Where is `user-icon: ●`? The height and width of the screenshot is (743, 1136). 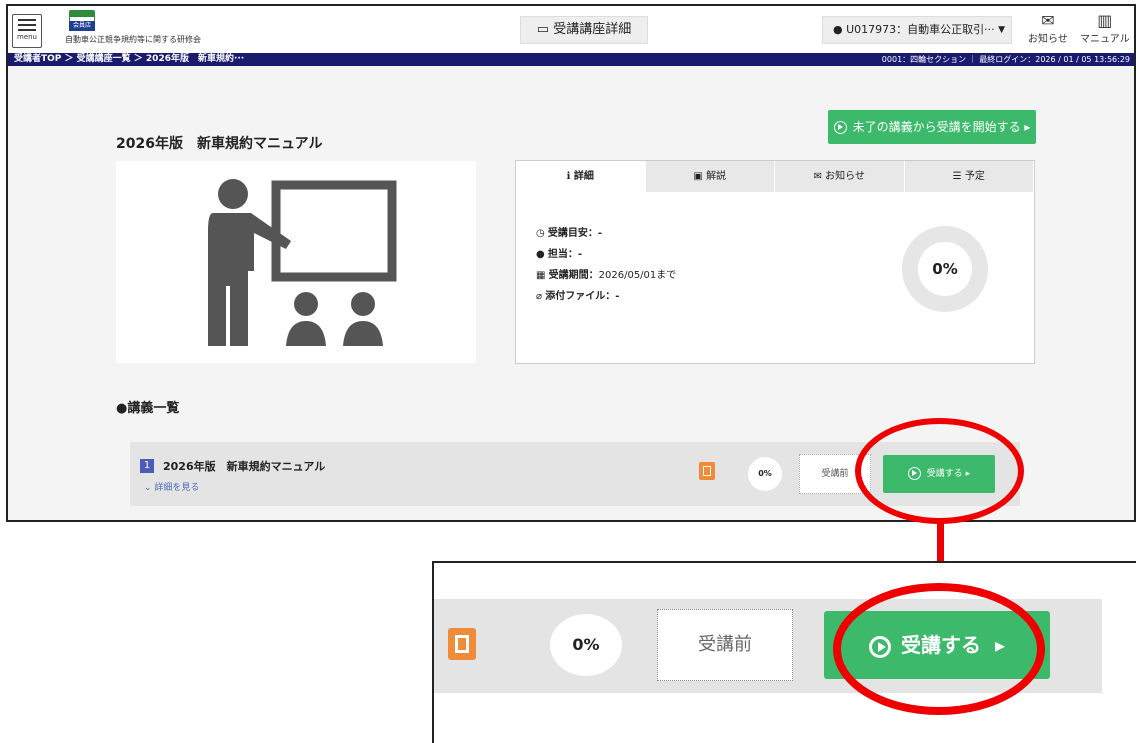 user-icon: ● is located at coordinates (838, 29).